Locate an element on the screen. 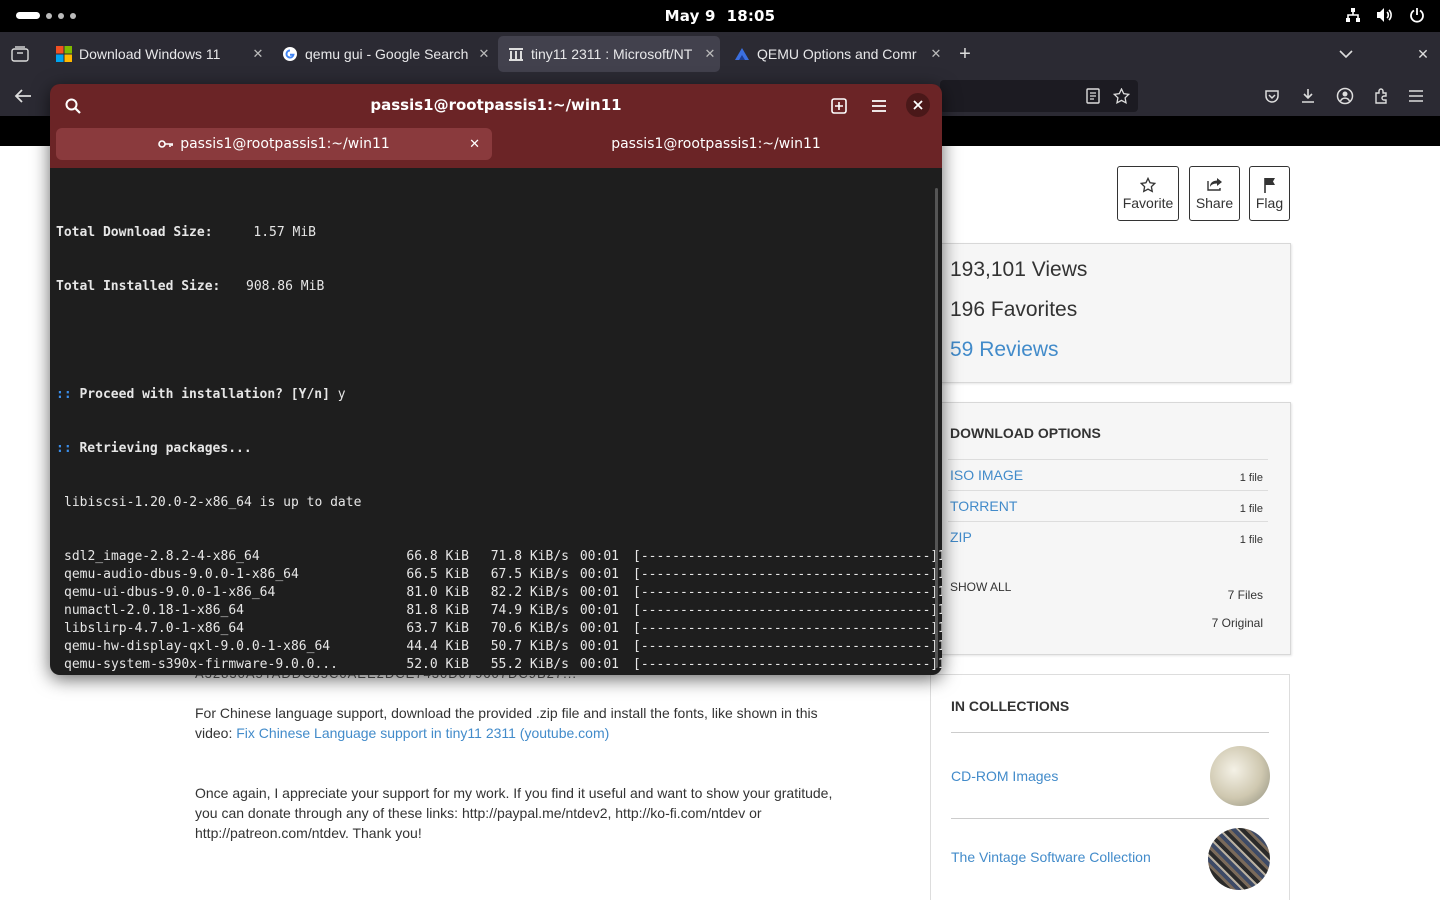 Image resolution: width=1440 pixels, height=900 pixels. download-rate: 74.9 KiB/s is located at coordinates (529, 610).